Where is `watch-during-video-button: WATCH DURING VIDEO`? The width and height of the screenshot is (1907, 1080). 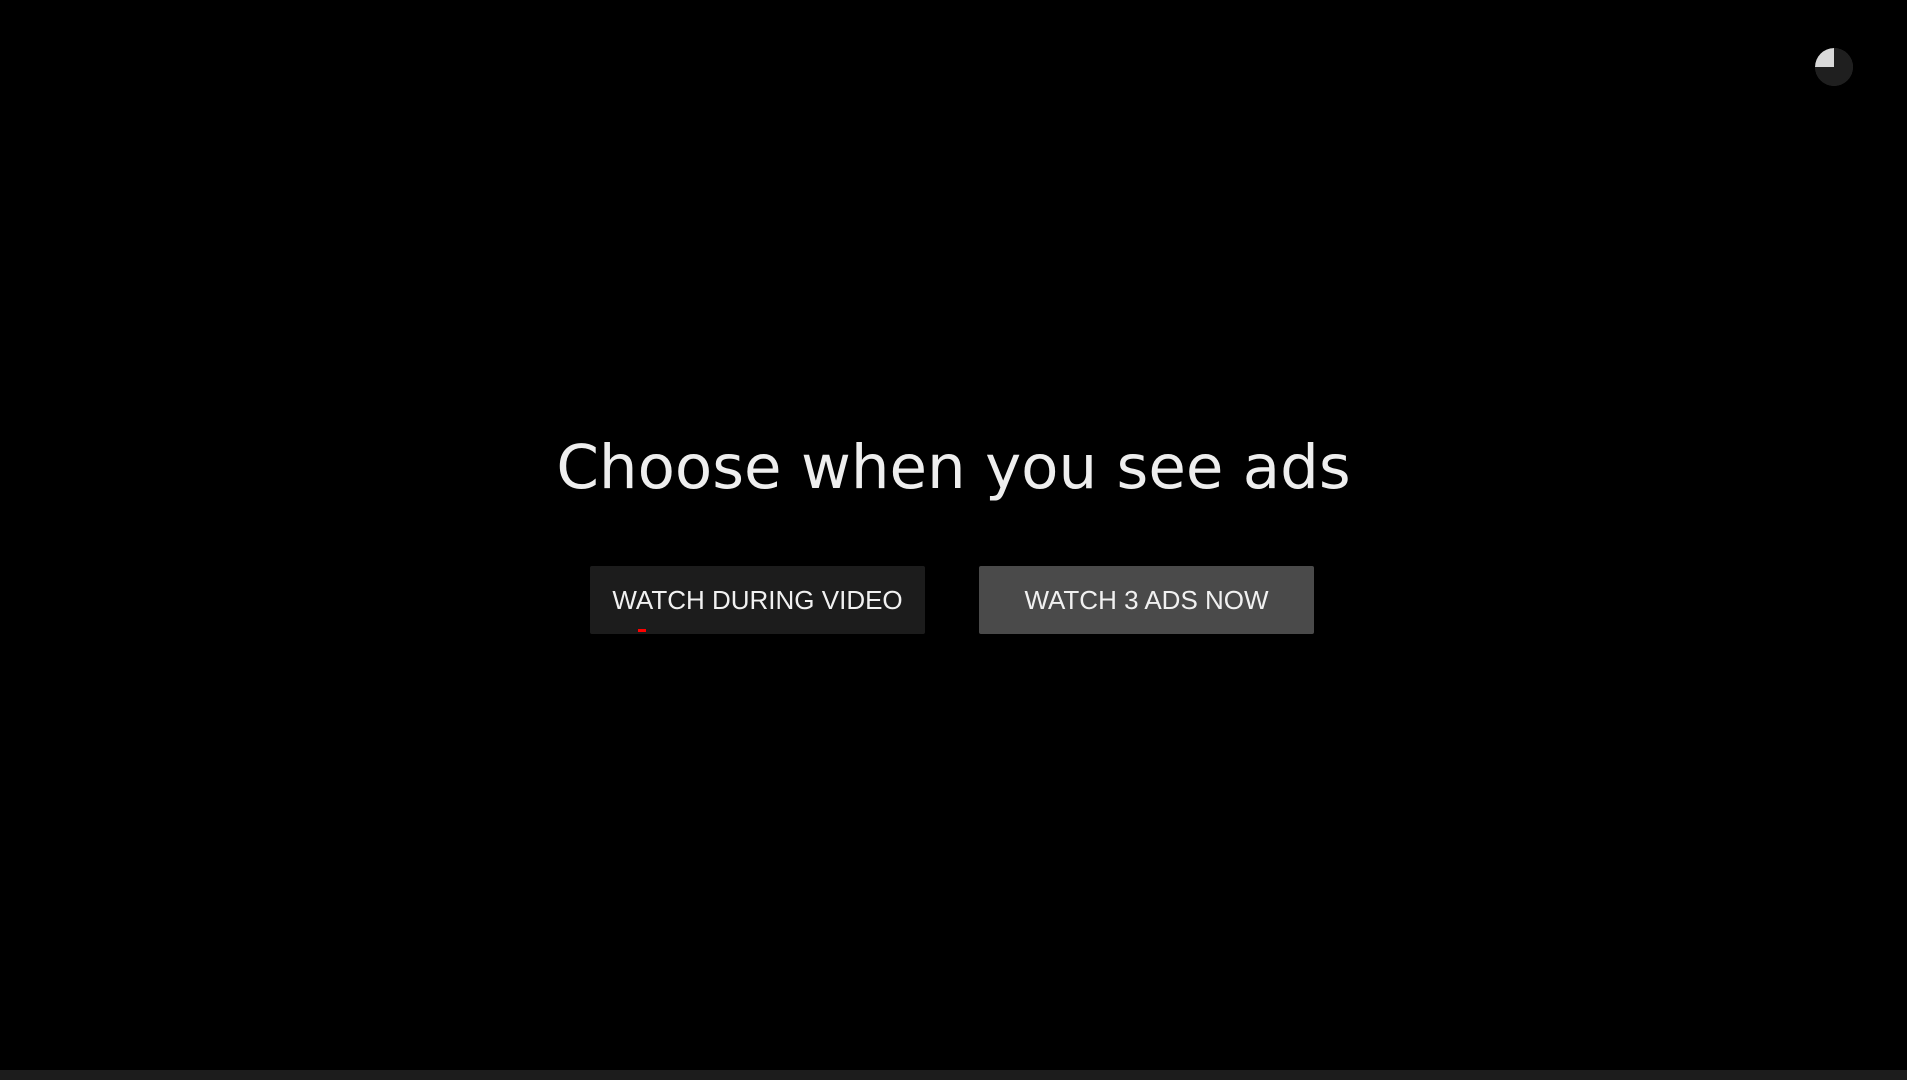 watch-during-video-button: WATCH DURING VIDEO is located at coordinates (757, 600).